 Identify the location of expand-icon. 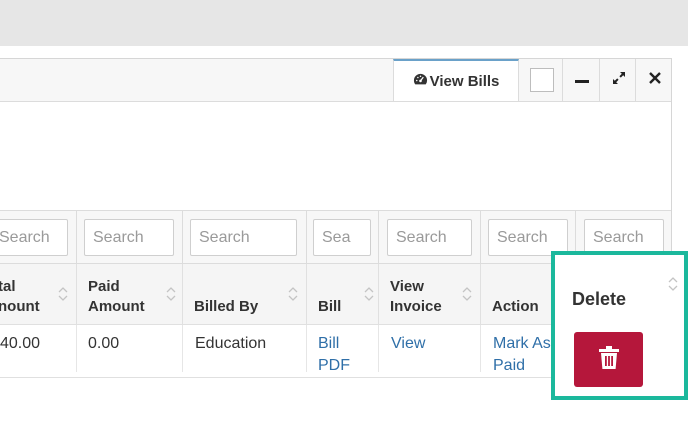
(619, 80).